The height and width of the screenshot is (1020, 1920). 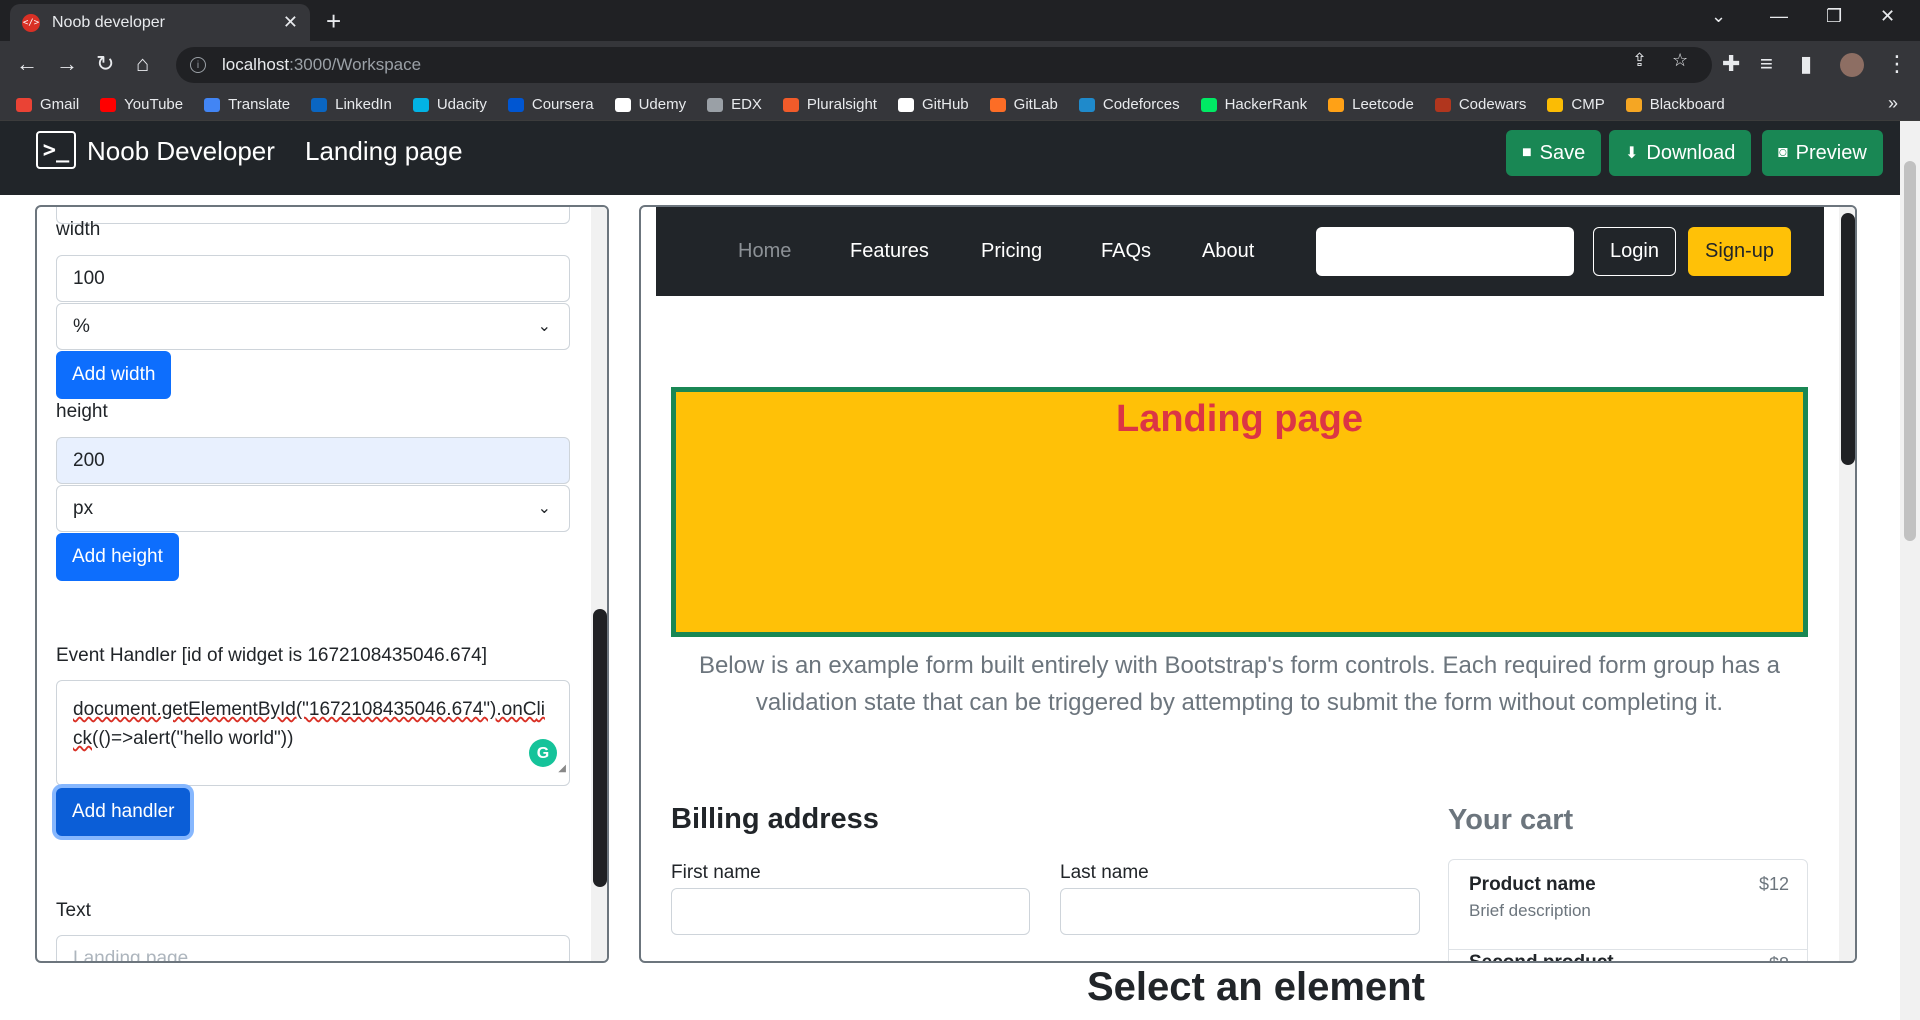 I want to click on bookmark-star-icon: ☆, so click(x=1680, y=60).